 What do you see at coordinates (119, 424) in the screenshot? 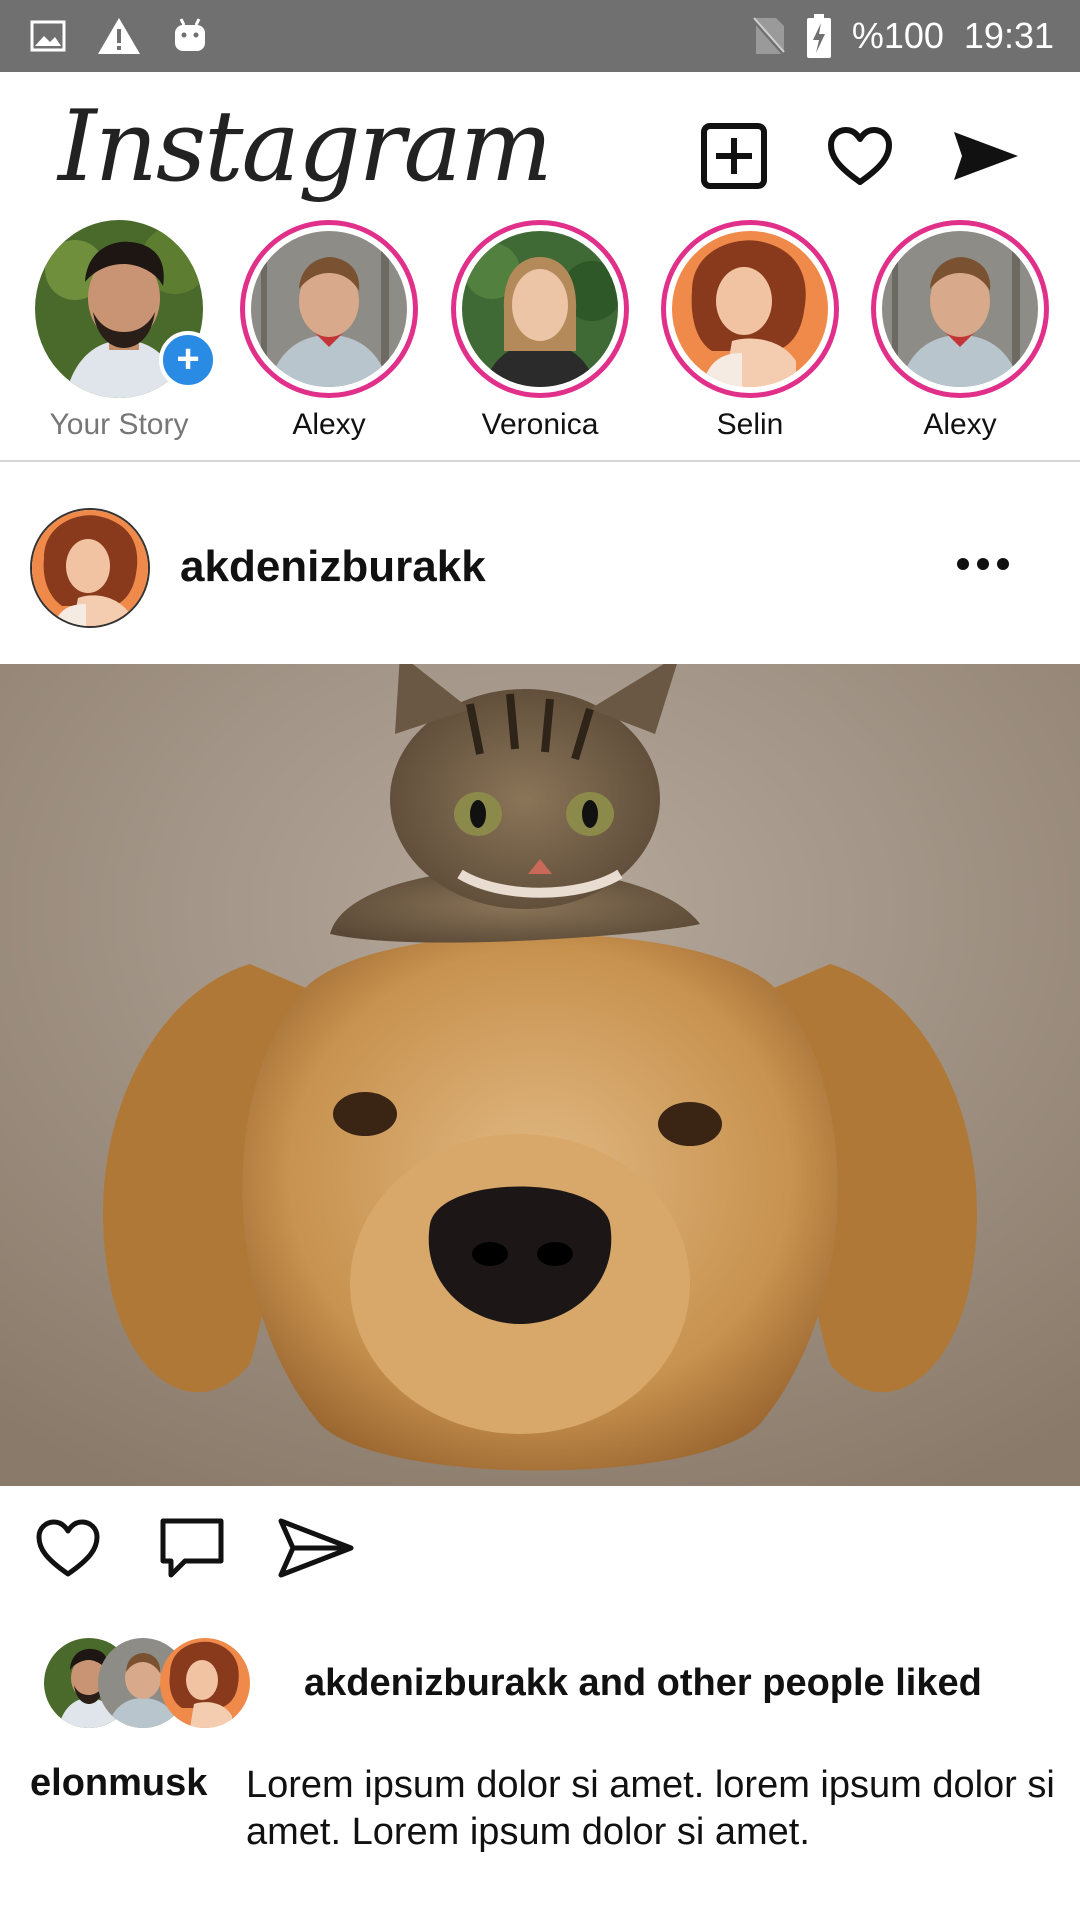
I see `story-label: Your Story` at bounding box center [119, 424].